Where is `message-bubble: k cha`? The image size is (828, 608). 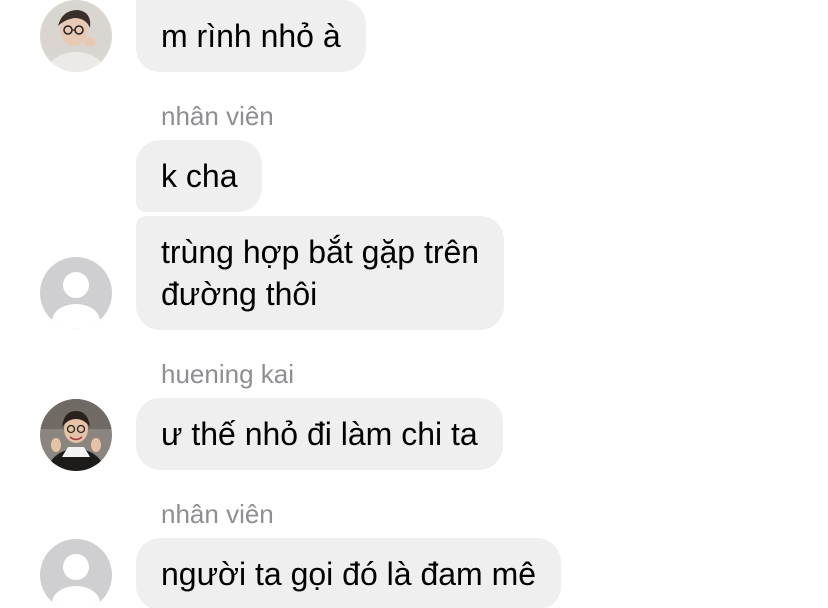 message-bubble: k cha is located at coordinates (199, 176).